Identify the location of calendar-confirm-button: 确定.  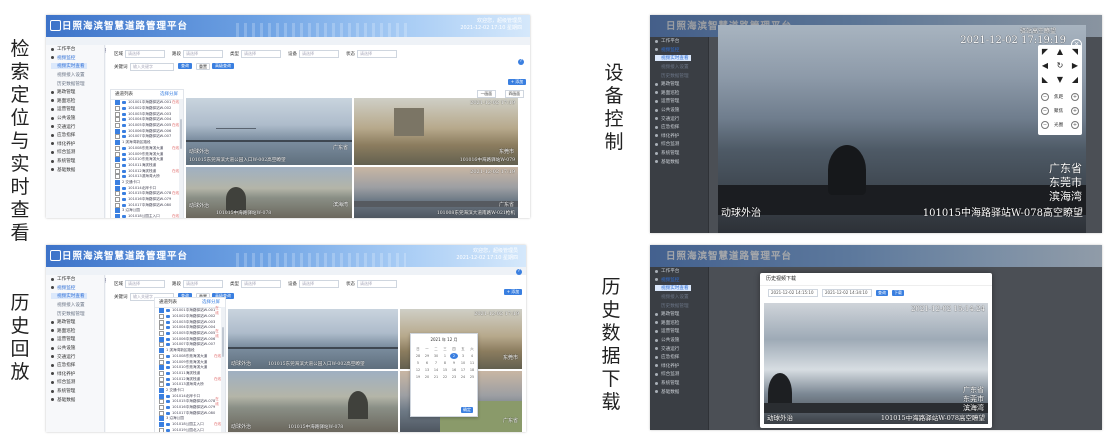
(467, 410).